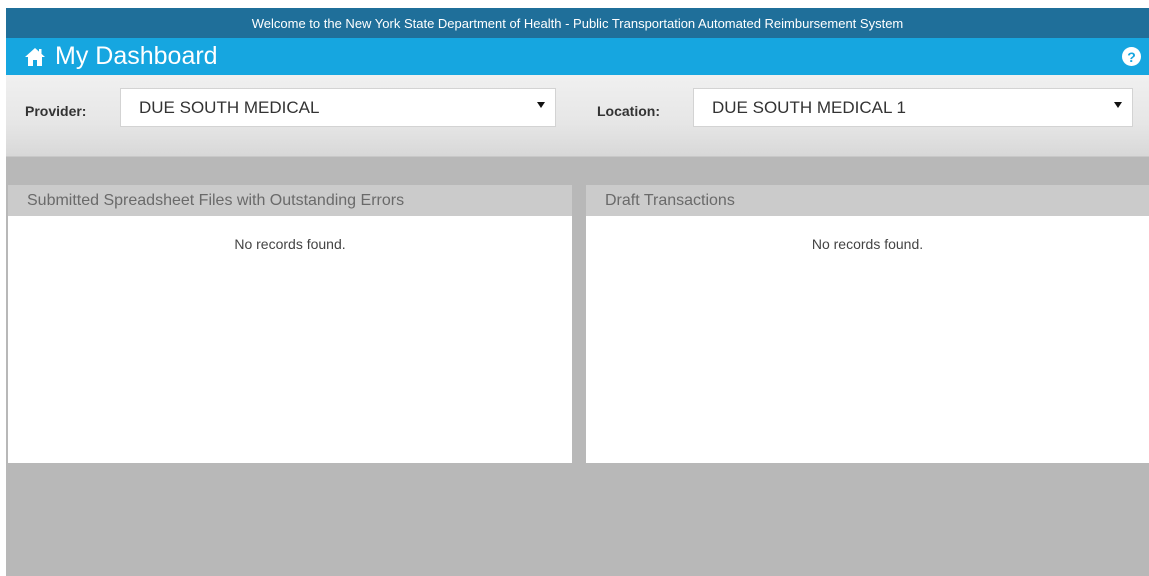  I want to click on panel-header: Draft Transactions, so click(867, 200).